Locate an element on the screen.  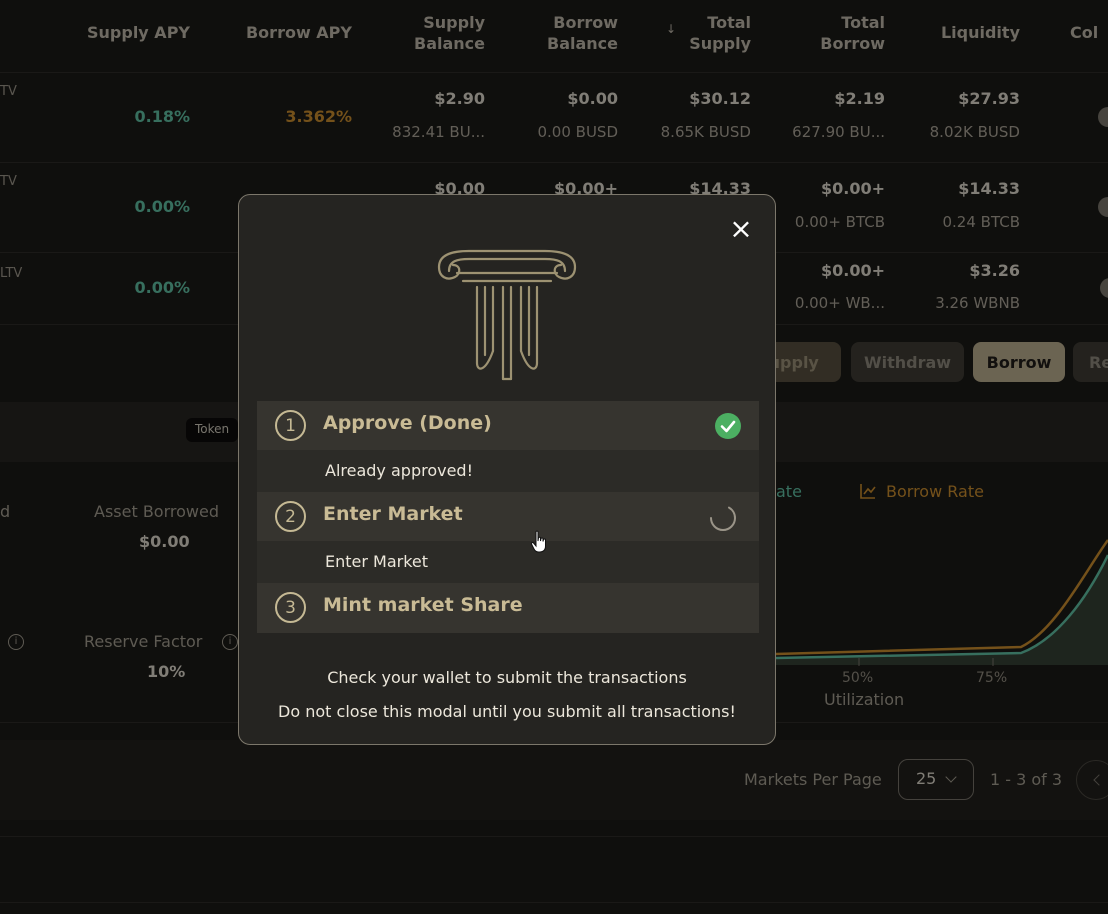
step-approve-detail: Already approved! is located at coordinates (508, 471).